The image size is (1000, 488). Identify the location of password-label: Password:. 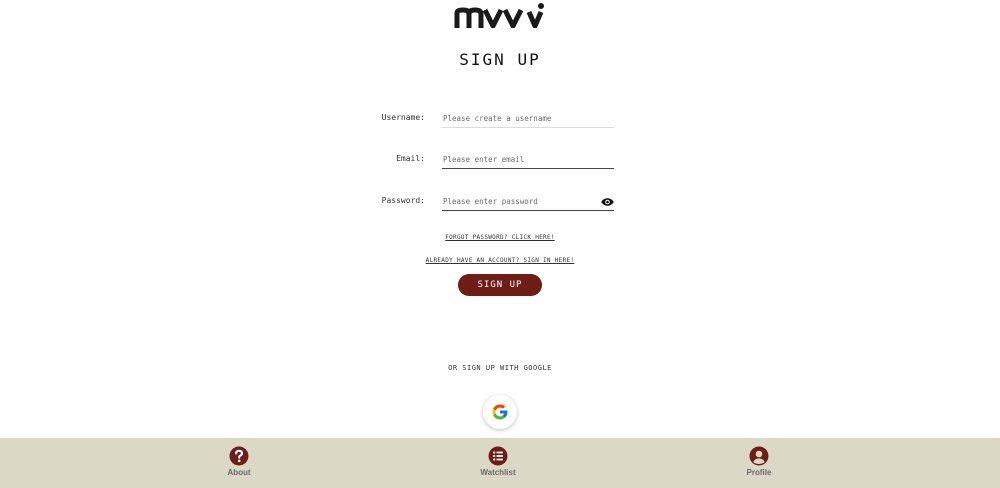
(403, 200).